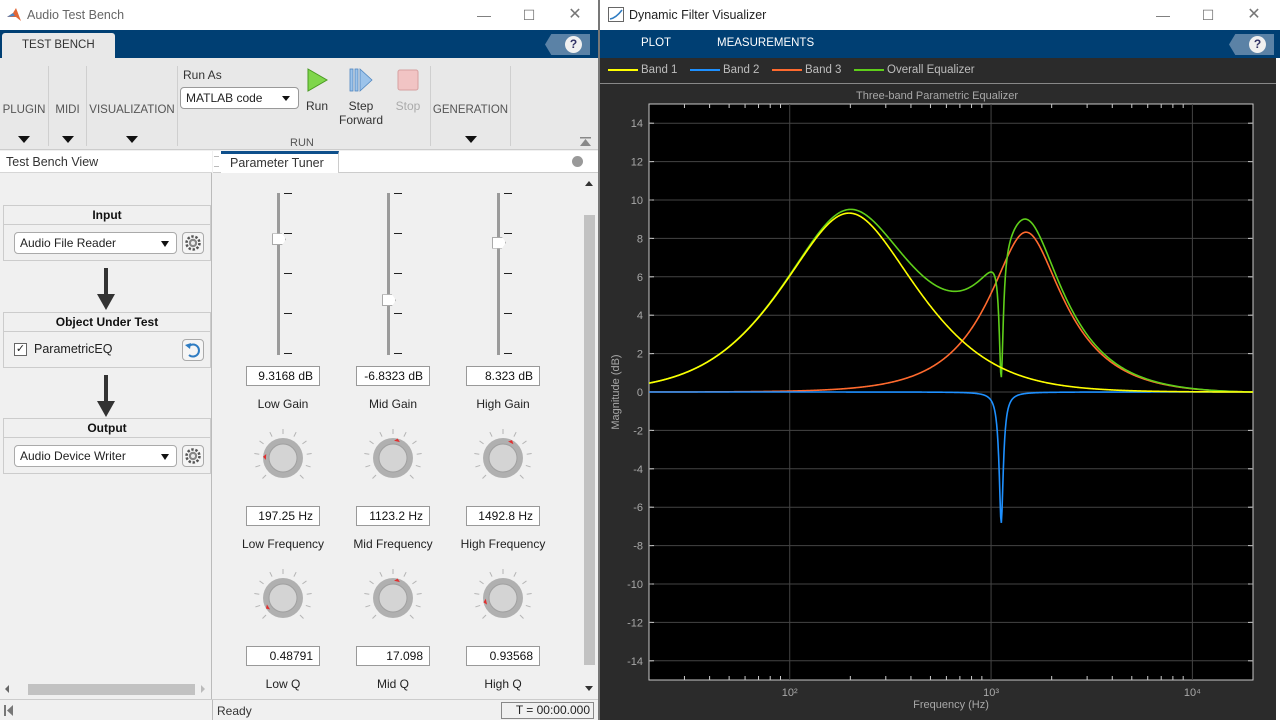  What do you see at coordinates (403, 276) in the screenshot?
I see `mid-gain-slider` at bounding box center [403, 276].